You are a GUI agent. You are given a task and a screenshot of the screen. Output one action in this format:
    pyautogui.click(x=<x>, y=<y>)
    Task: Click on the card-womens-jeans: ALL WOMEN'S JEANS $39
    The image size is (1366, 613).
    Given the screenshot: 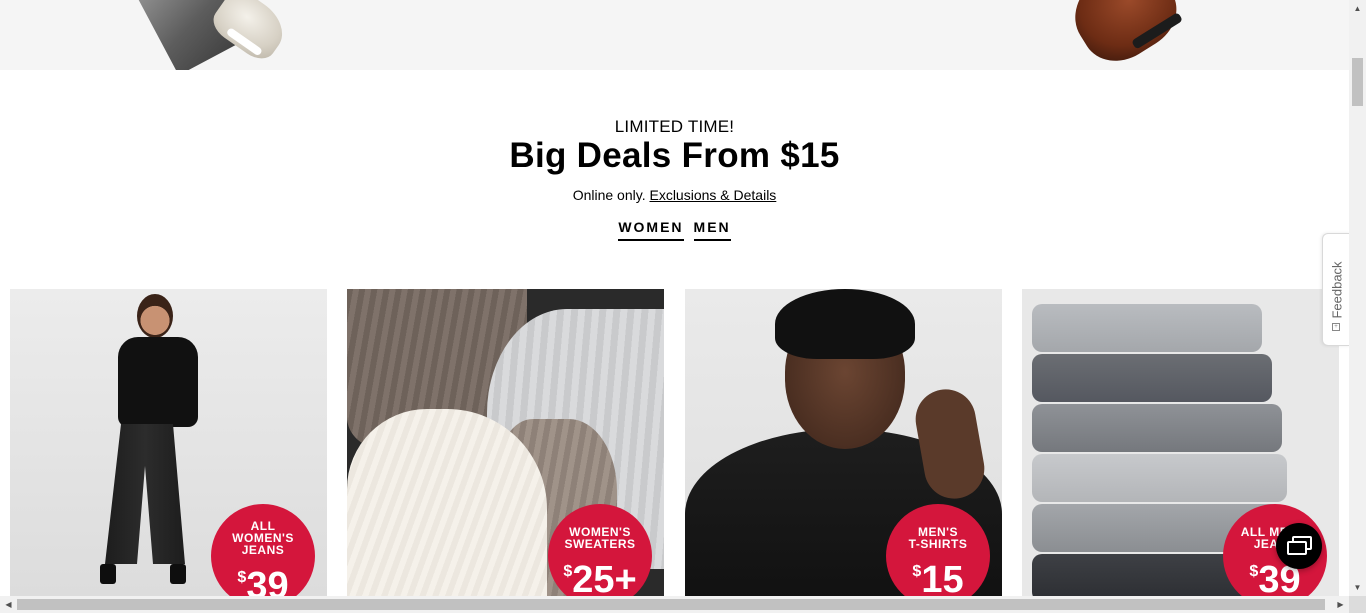 What is the action you would take?
    pyautogui.click(x=168, y=444)
    